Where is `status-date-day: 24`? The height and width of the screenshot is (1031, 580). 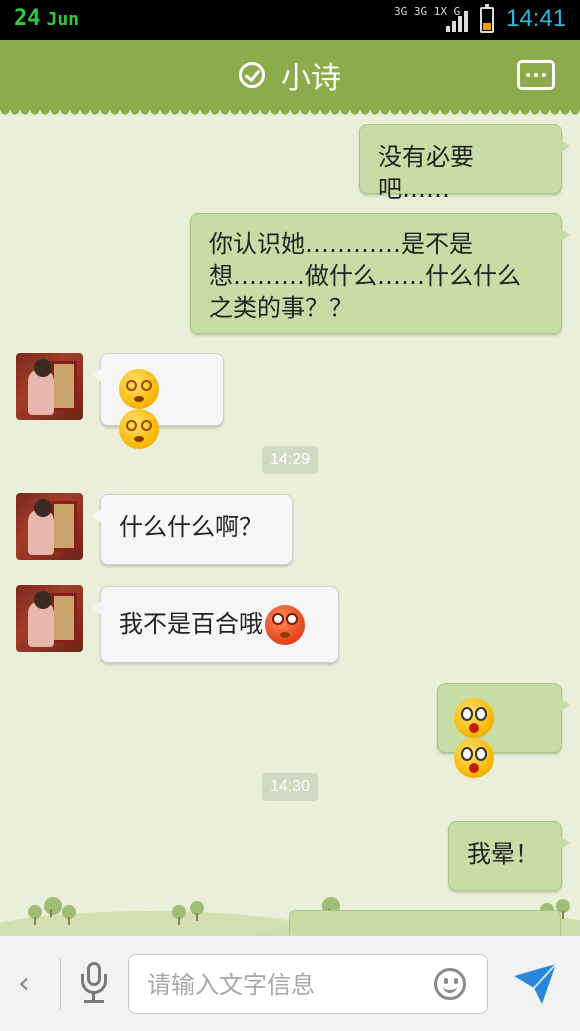
status-date-day: 24 is located at coordinates (27, 18).